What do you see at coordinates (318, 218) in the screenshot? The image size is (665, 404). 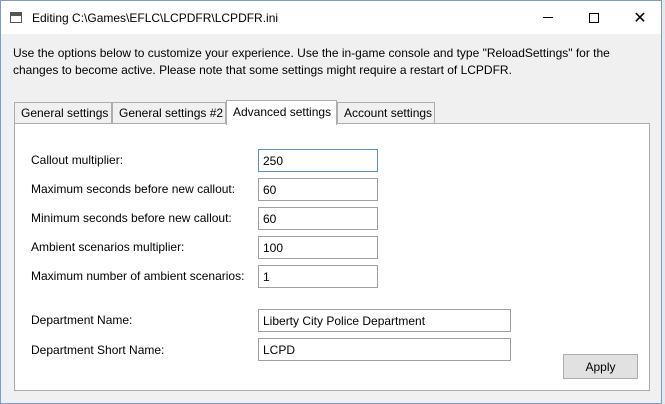 I see `min-seconds-callout-input` at bounding box center [318, 218].